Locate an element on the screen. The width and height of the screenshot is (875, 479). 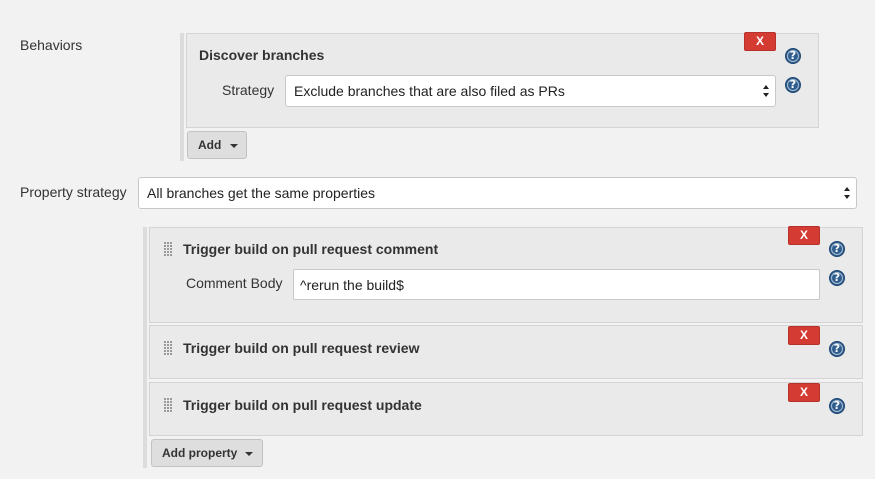
properties-left-bar is located at coordinates (145, 347).